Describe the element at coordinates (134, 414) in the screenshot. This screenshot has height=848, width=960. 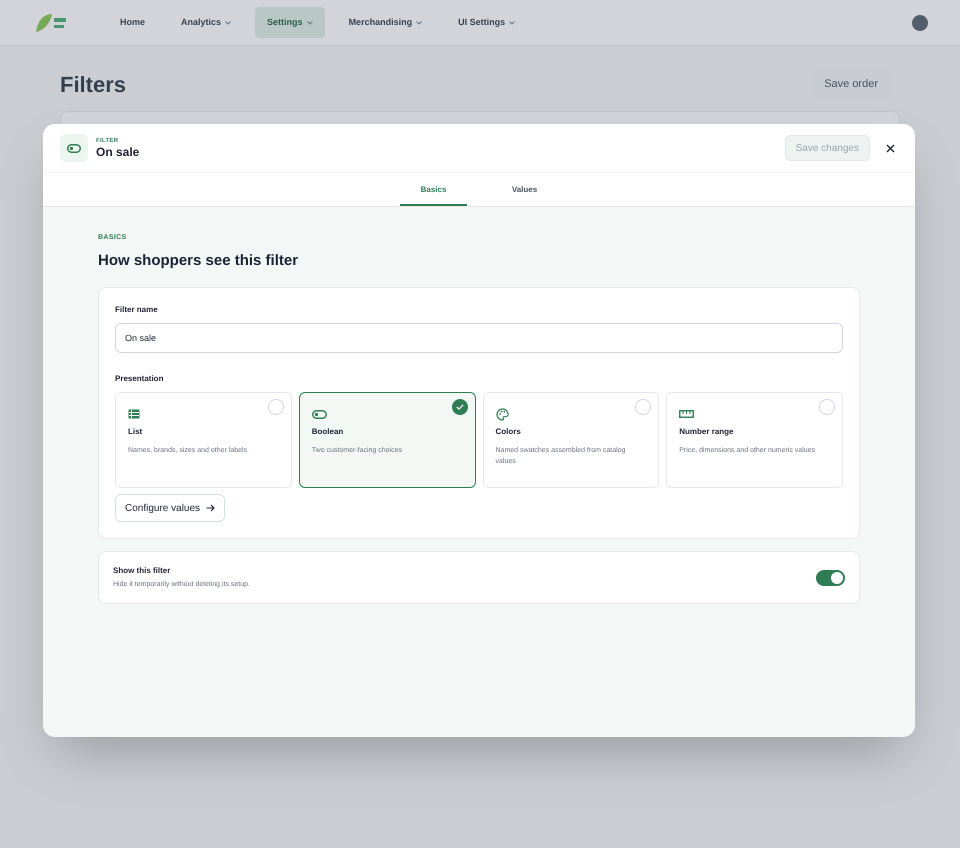
I see `table-icon` at that location.